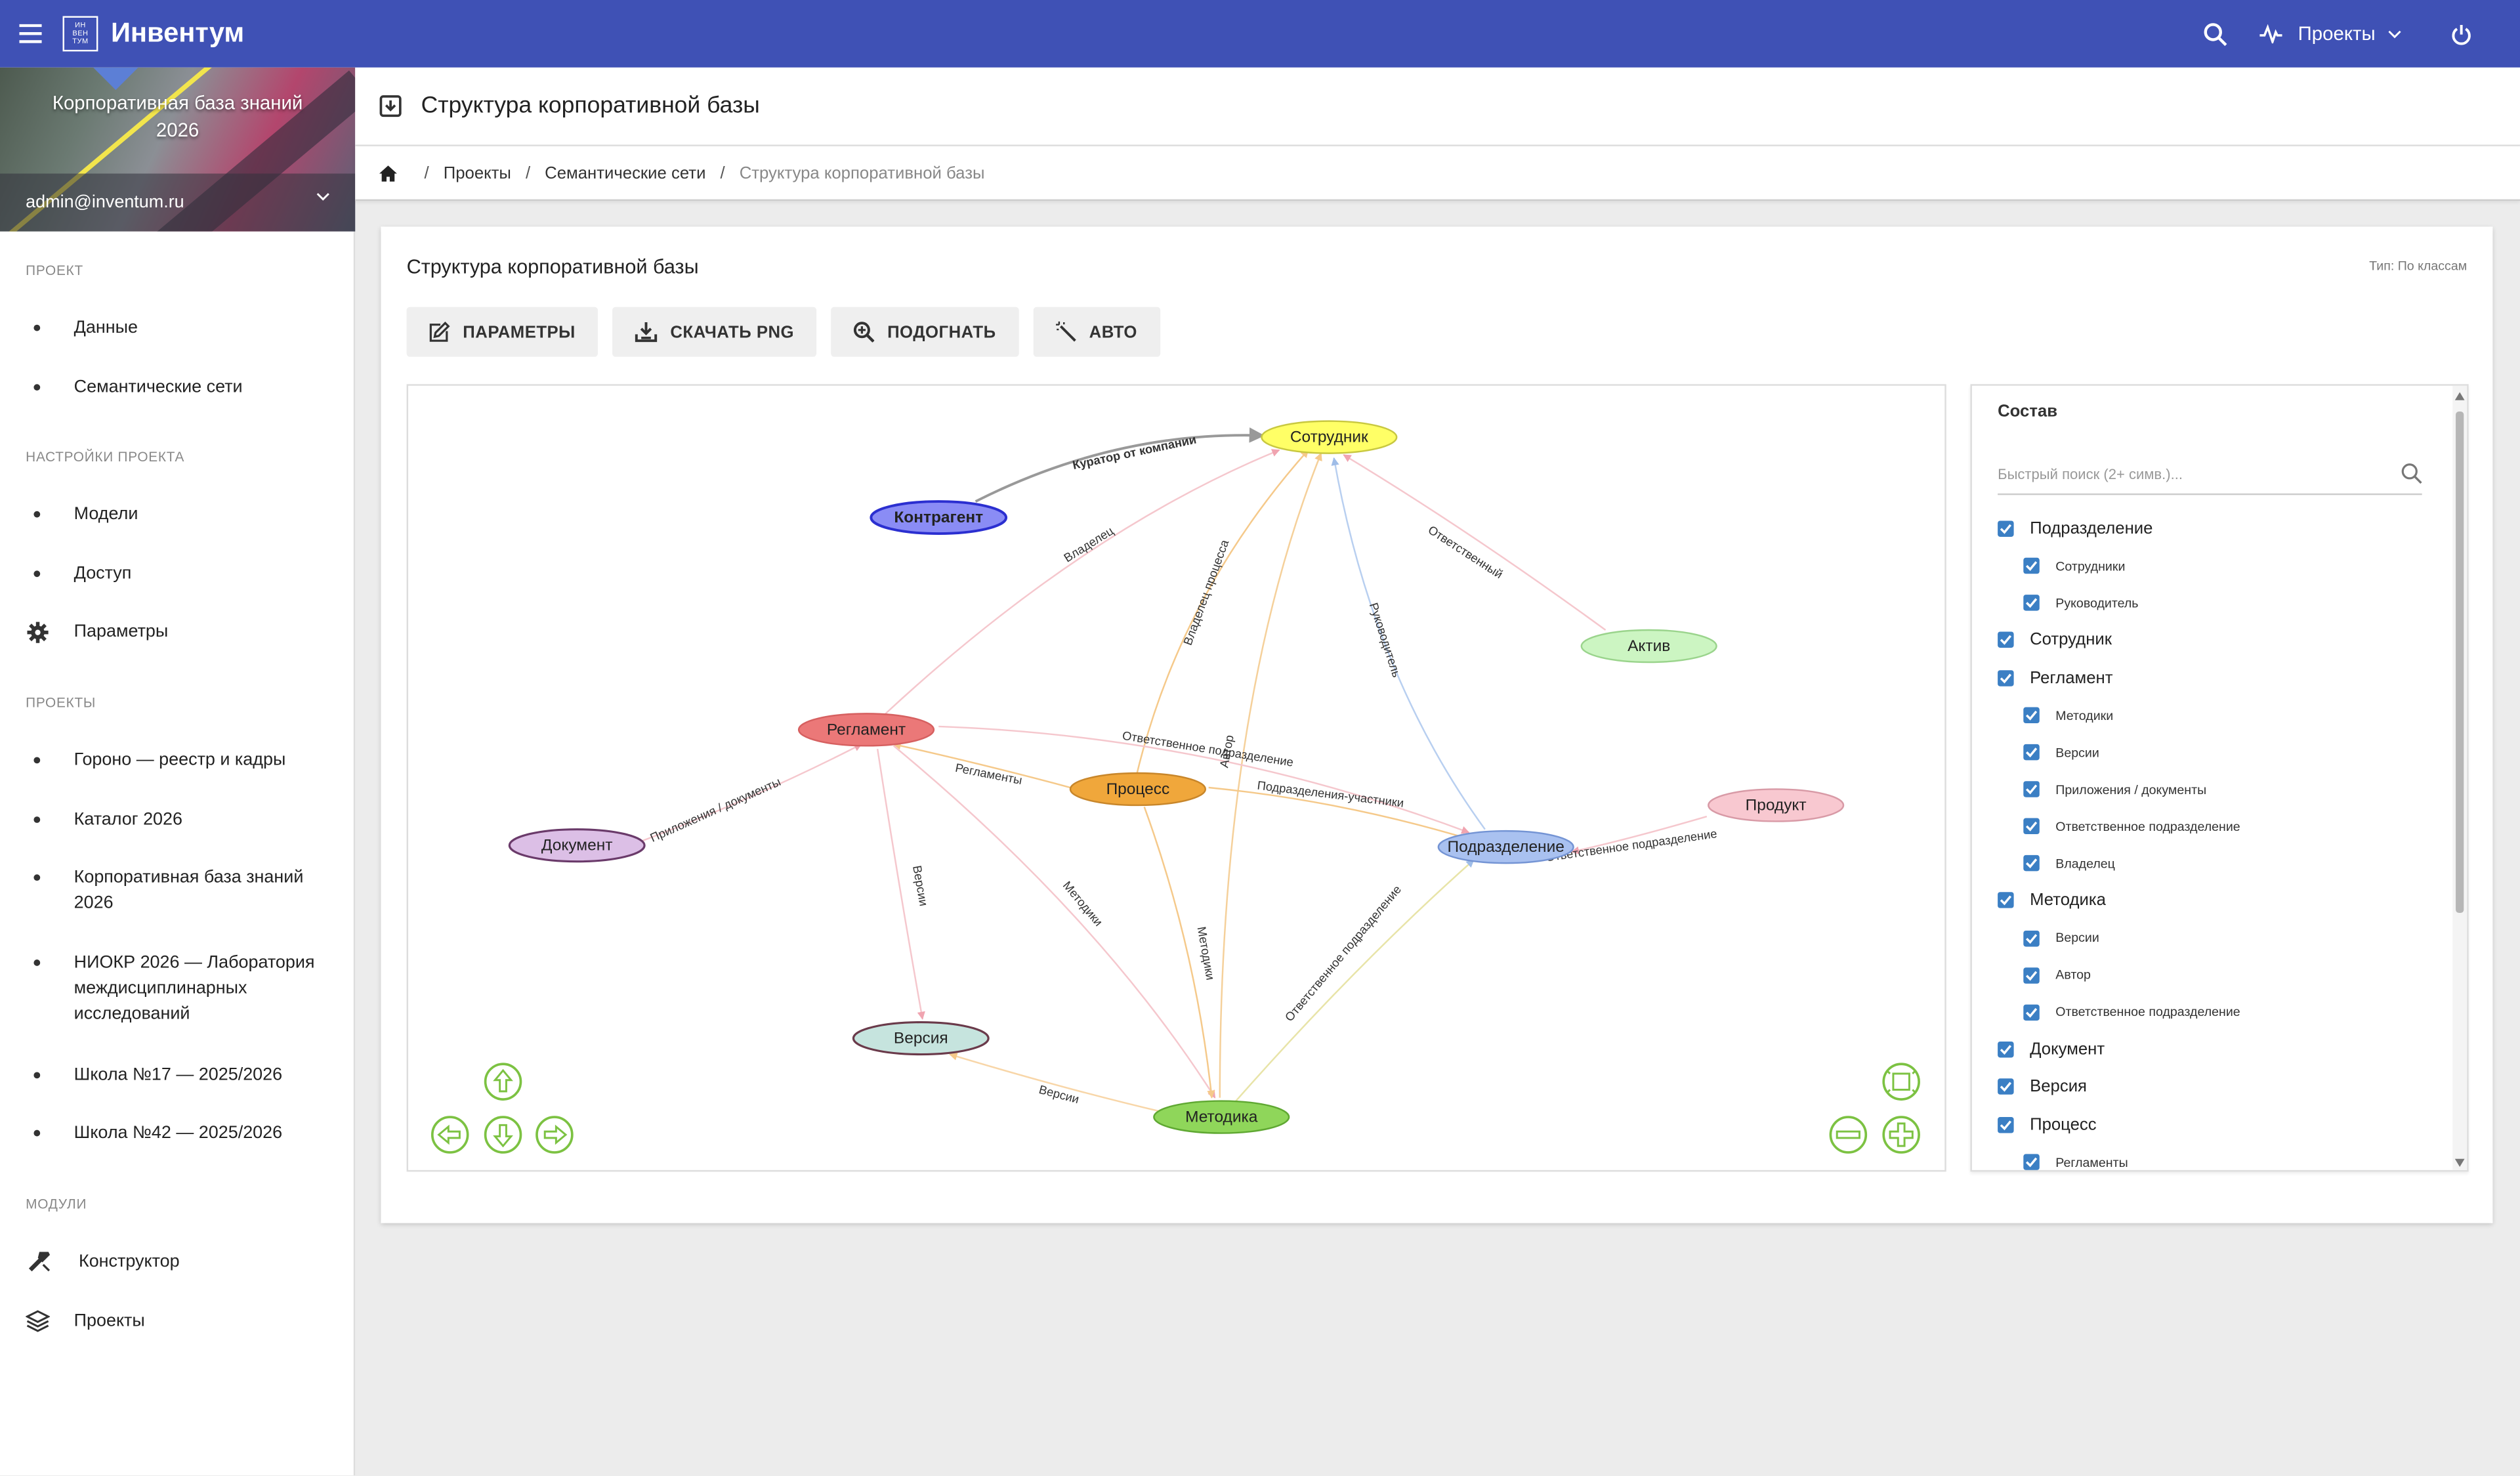 The width and height of the screenshot is (2520, 1476). I want to click on node-process: Процесс, so click(1137, 789).